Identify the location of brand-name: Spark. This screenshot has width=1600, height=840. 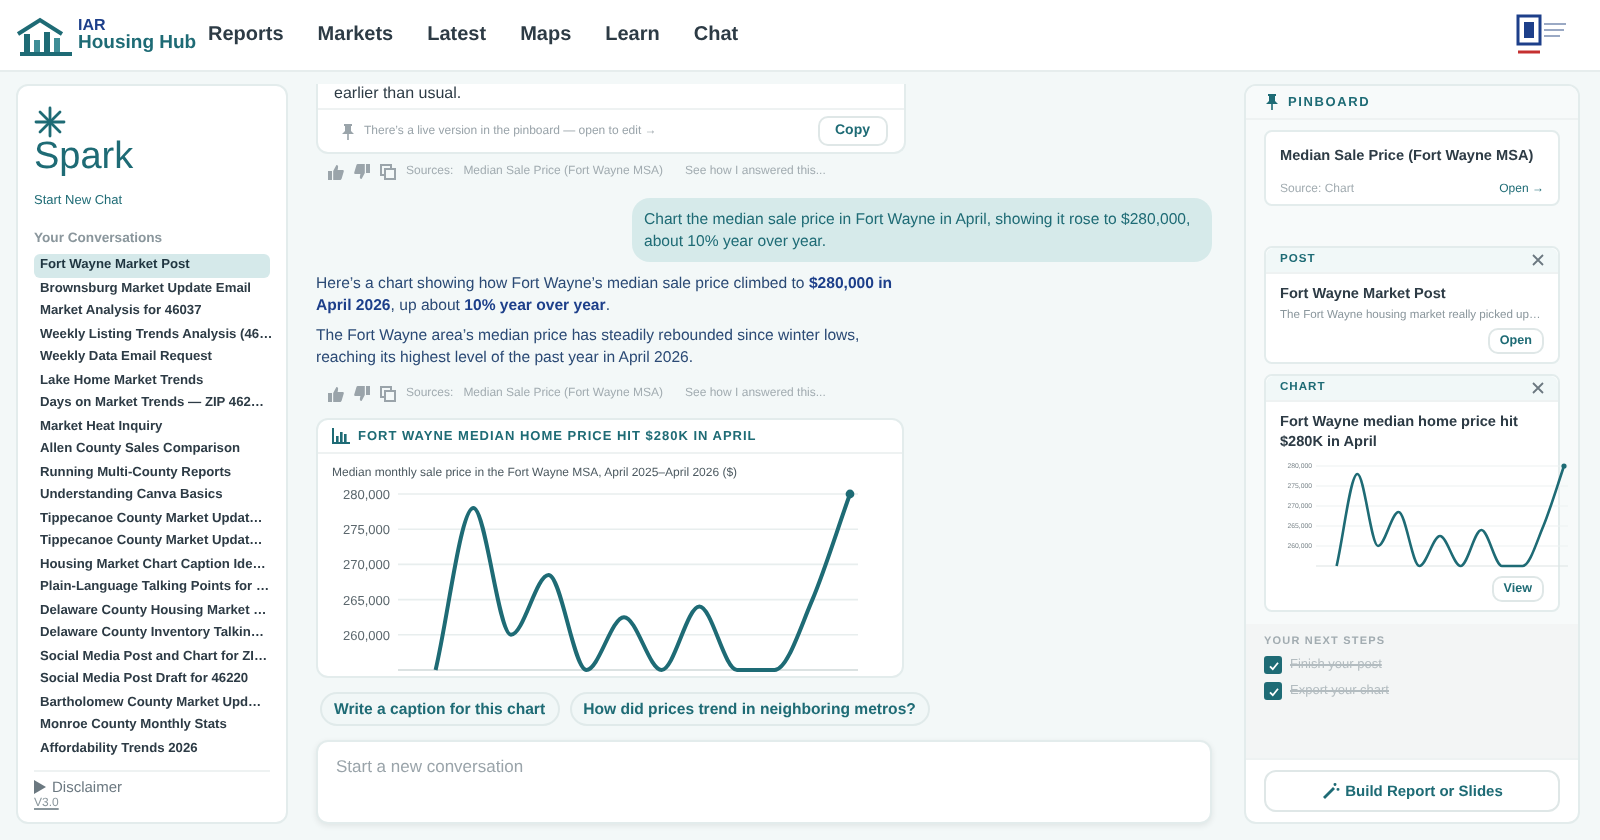
(85, 158).